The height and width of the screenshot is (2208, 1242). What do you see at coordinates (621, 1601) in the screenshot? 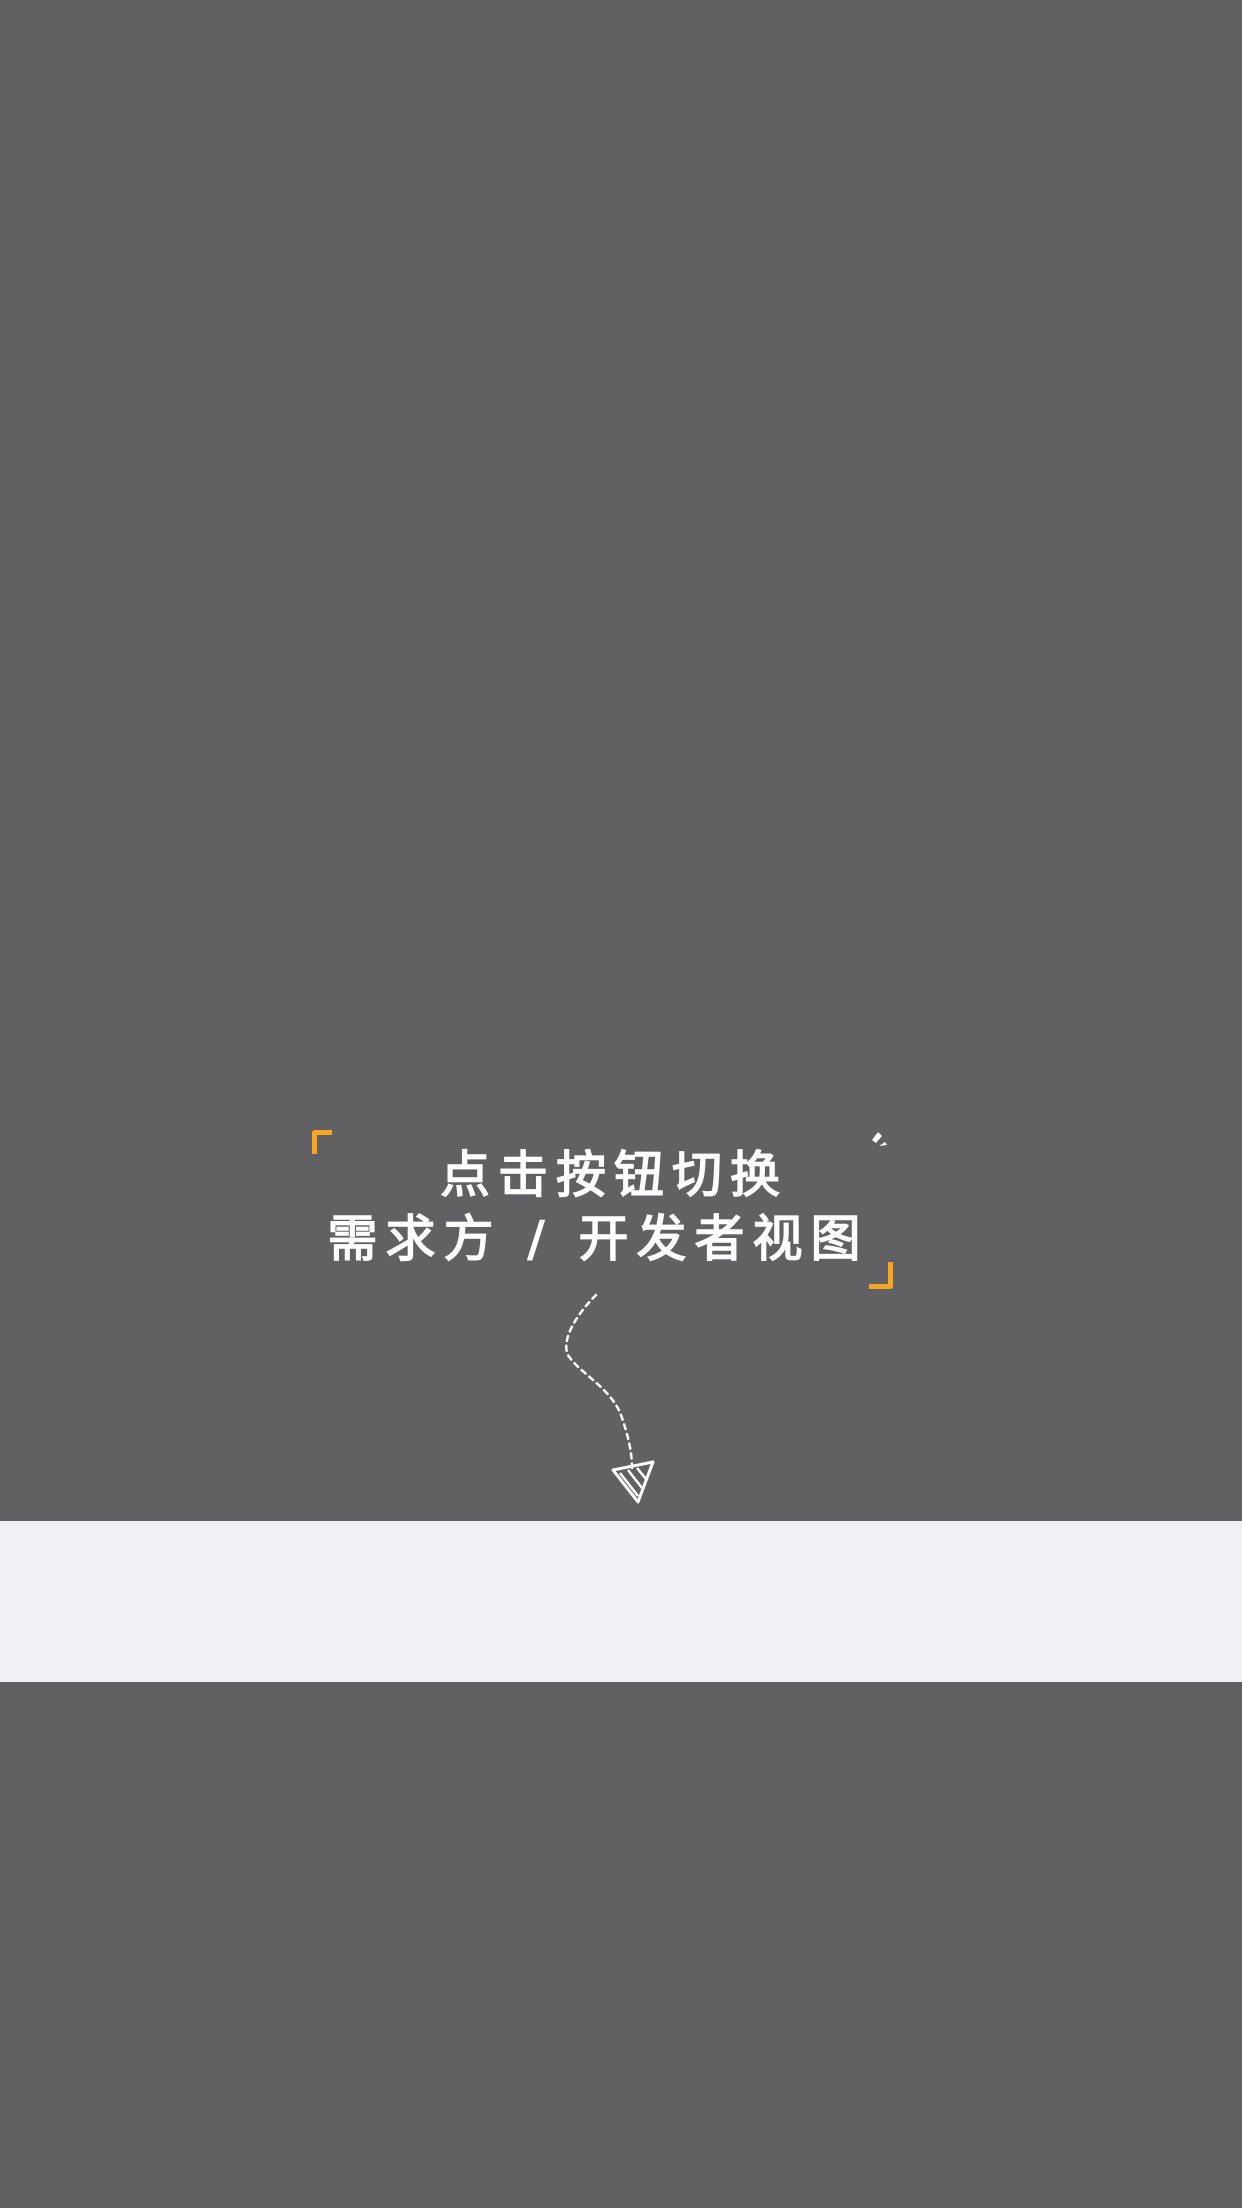
I see `highlighted-toolbar` at bounding box center [621, 1601].